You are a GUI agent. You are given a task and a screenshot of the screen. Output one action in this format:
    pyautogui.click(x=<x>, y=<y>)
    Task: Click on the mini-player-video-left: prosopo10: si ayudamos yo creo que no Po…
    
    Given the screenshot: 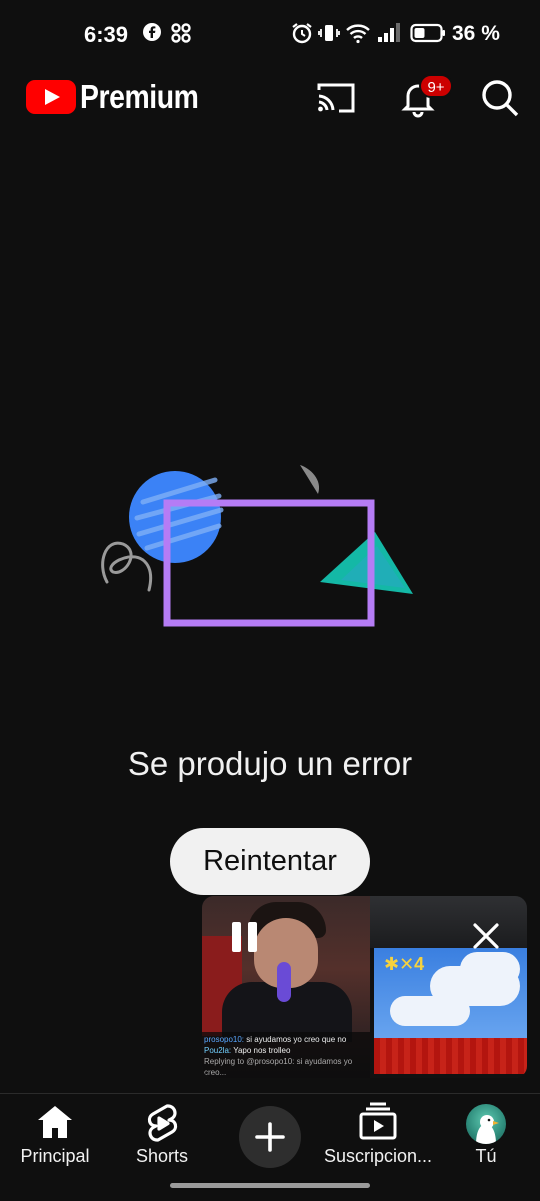 What is the action you would take?
    pyautogui.click(x=286, y=987)
    